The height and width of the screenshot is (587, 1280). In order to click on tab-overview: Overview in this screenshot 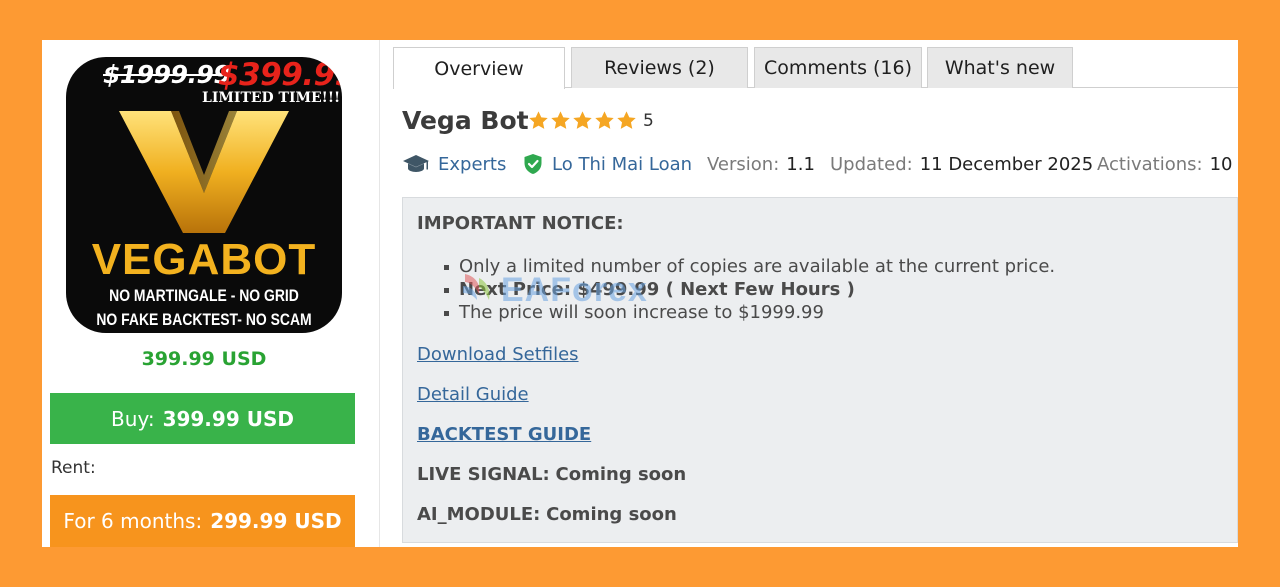, I will do `click(479, 68)`.